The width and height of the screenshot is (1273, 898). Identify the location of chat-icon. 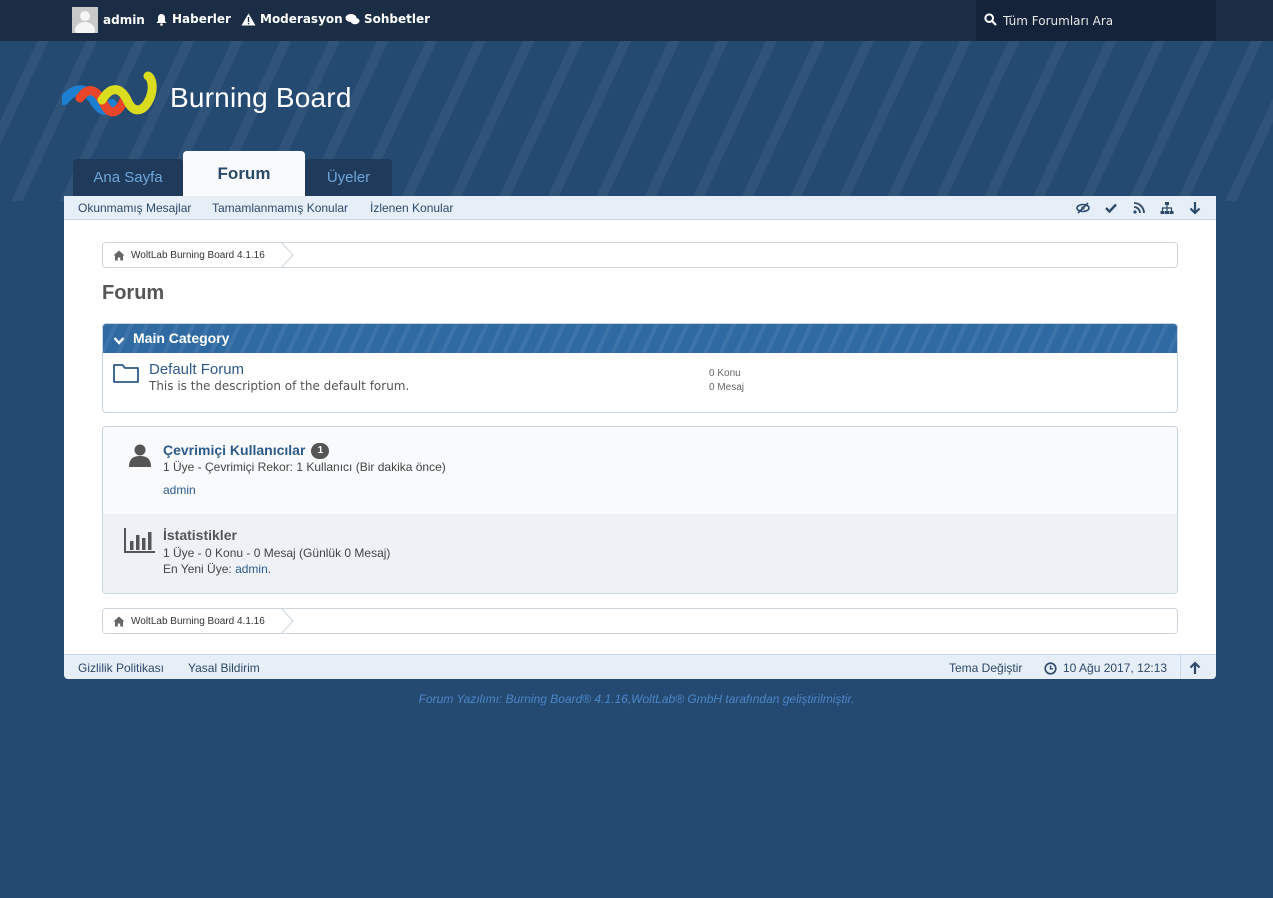
(352, 19).